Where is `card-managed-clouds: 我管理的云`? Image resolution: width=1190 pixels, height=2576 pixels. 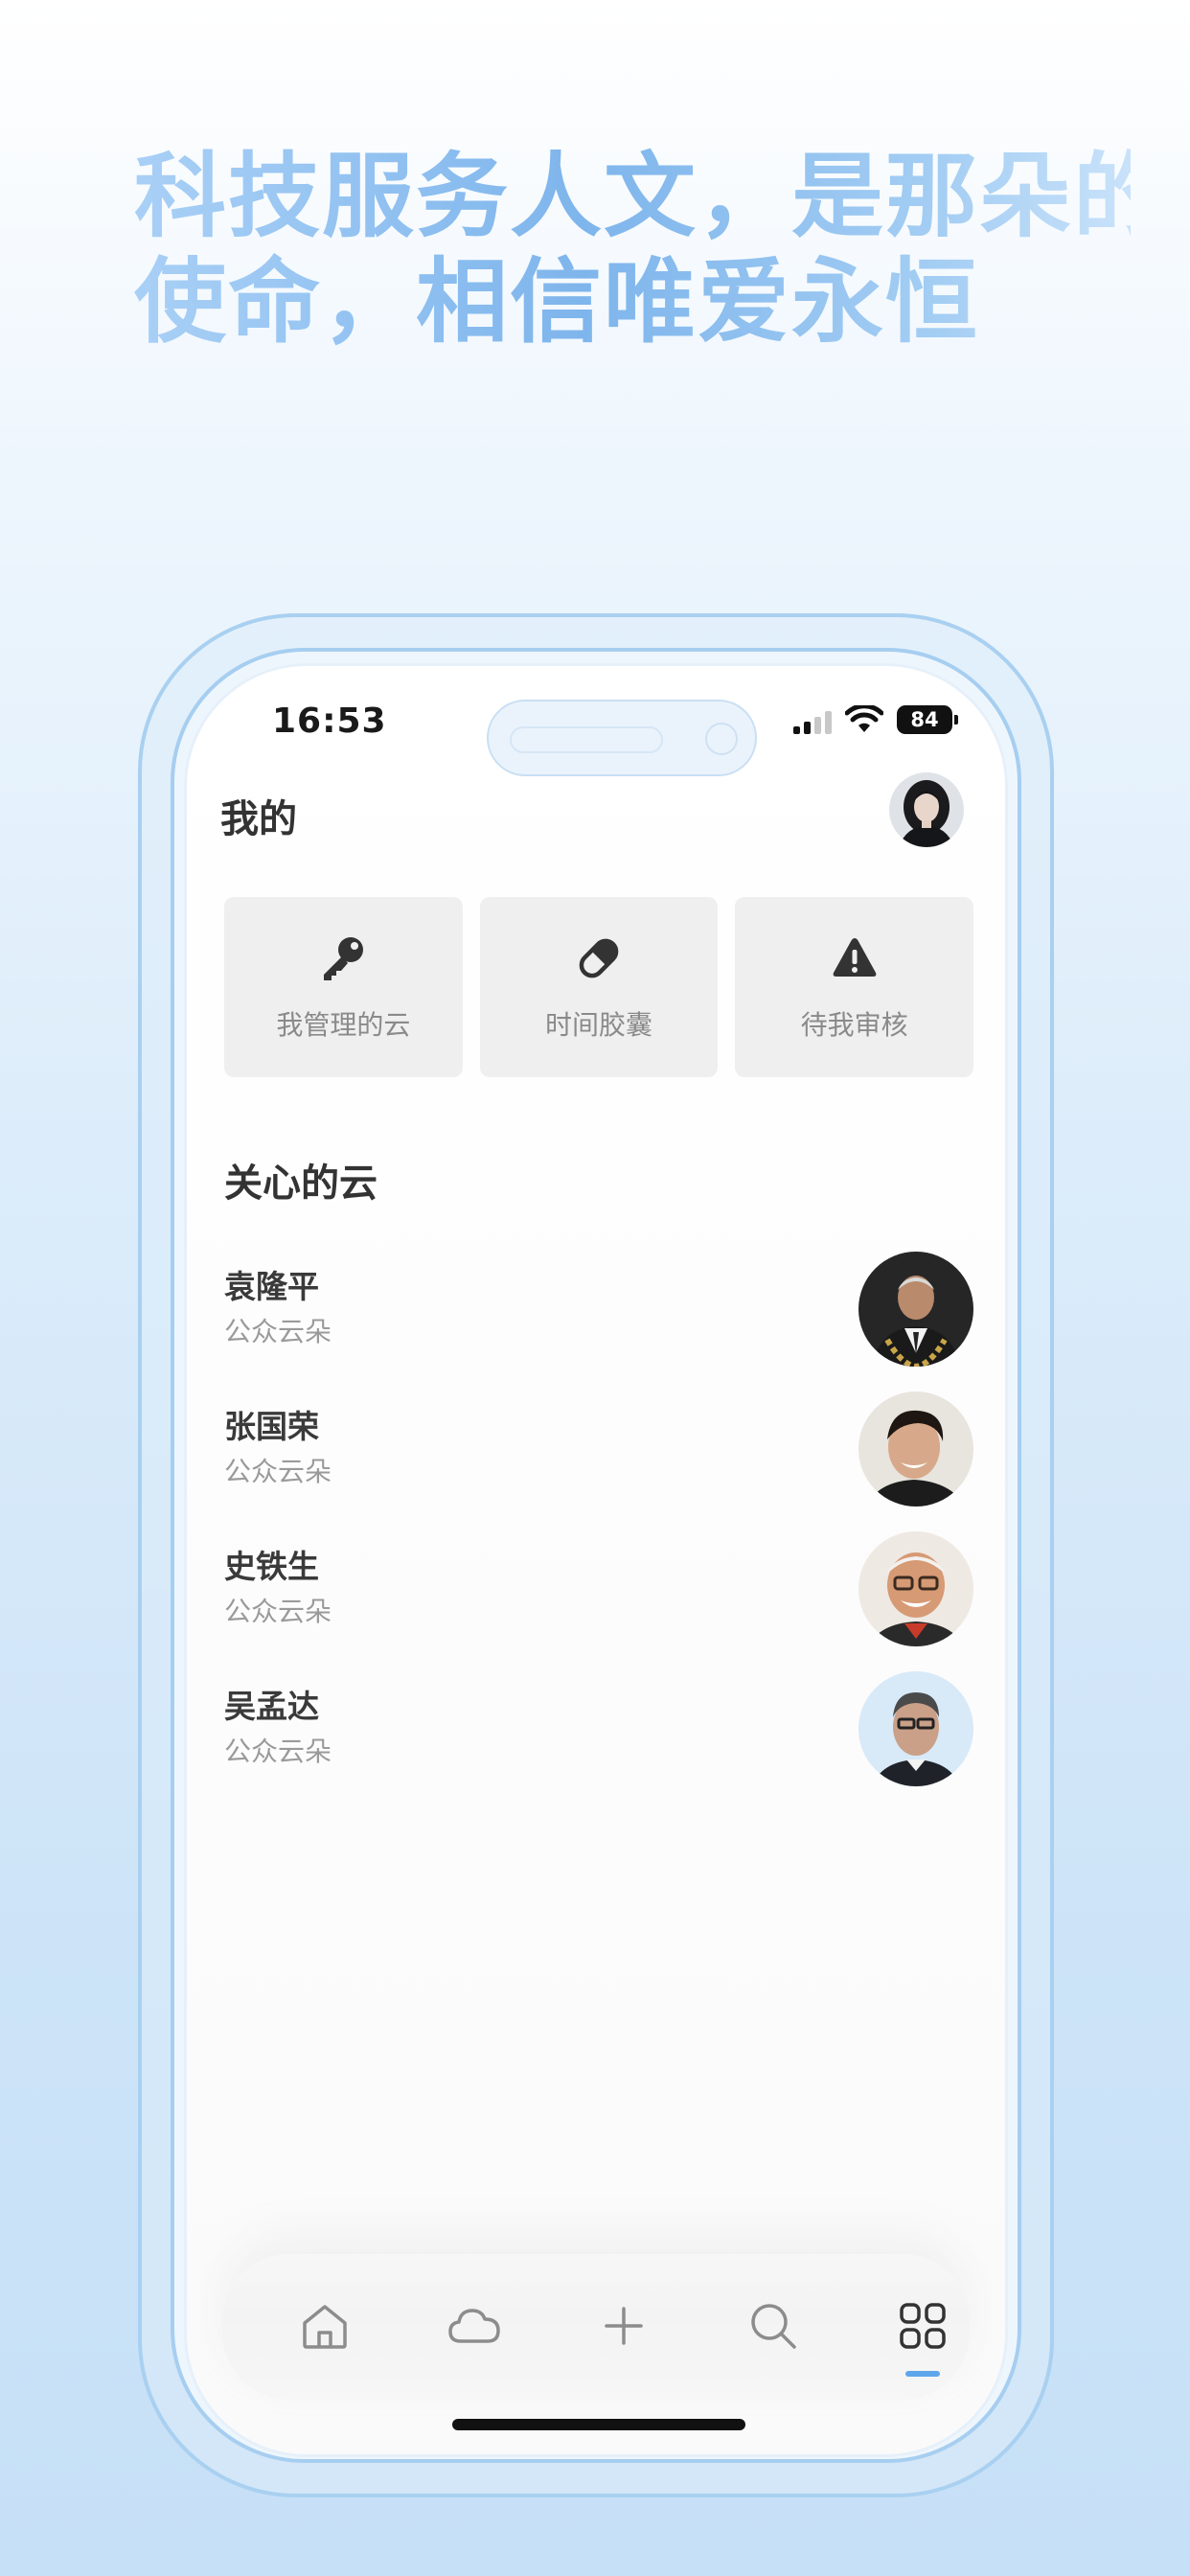
card-managed-clouds: 我管理的云 is located at coordinates (343, 987).